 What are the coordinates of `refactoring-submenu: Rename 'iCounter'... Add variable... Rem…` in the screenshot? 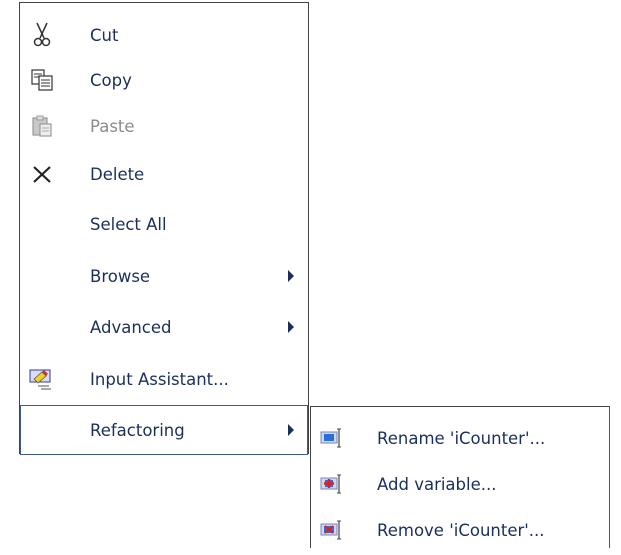 It's located at (460, 477).